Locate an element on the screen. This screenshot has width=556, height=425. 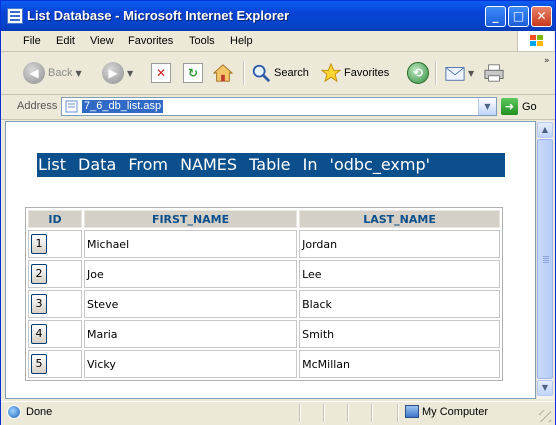
favorites-button: Favorites is located at coordinates (355, 73).